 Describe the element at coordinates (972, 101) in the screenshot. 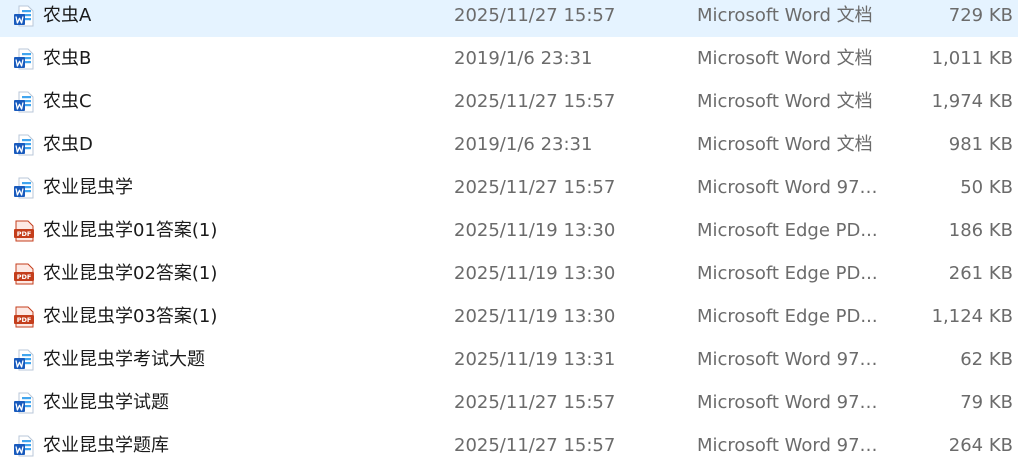

I see `file-size: 1,974 KB` at that location.